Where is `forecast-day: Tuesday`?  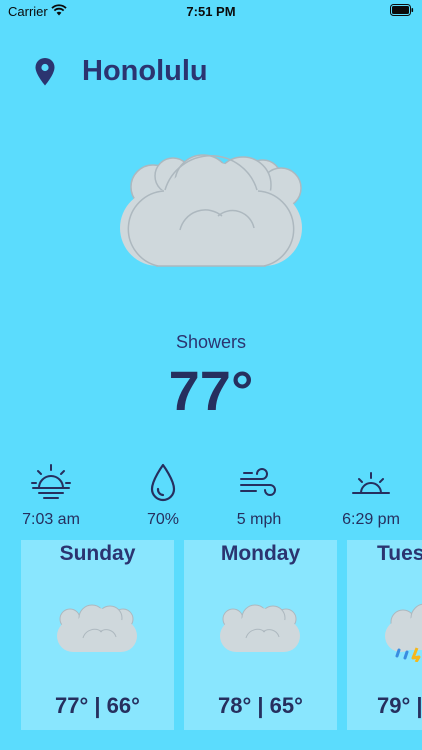 forecast-day: Tuesday is located at coordinates (399, 553).